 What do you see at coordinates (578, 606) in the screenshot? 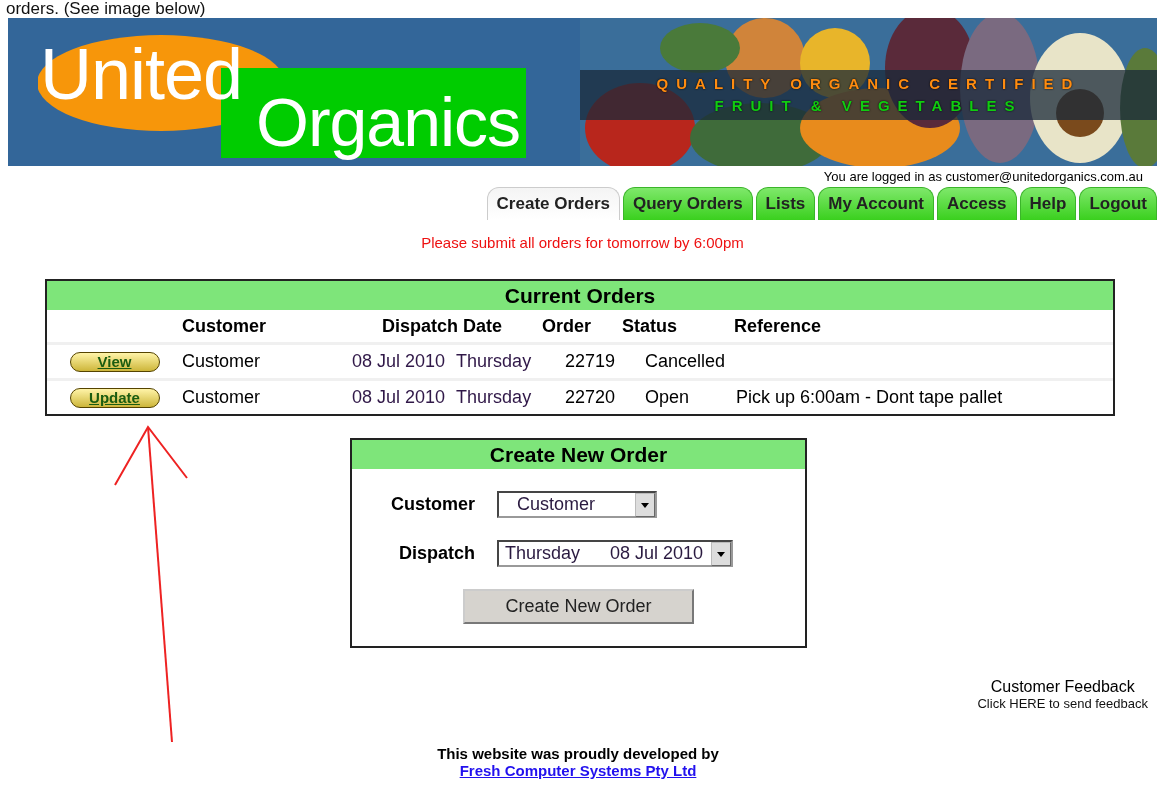
I see `create-order-button: Create New Order` at bounding box center [578, 606].